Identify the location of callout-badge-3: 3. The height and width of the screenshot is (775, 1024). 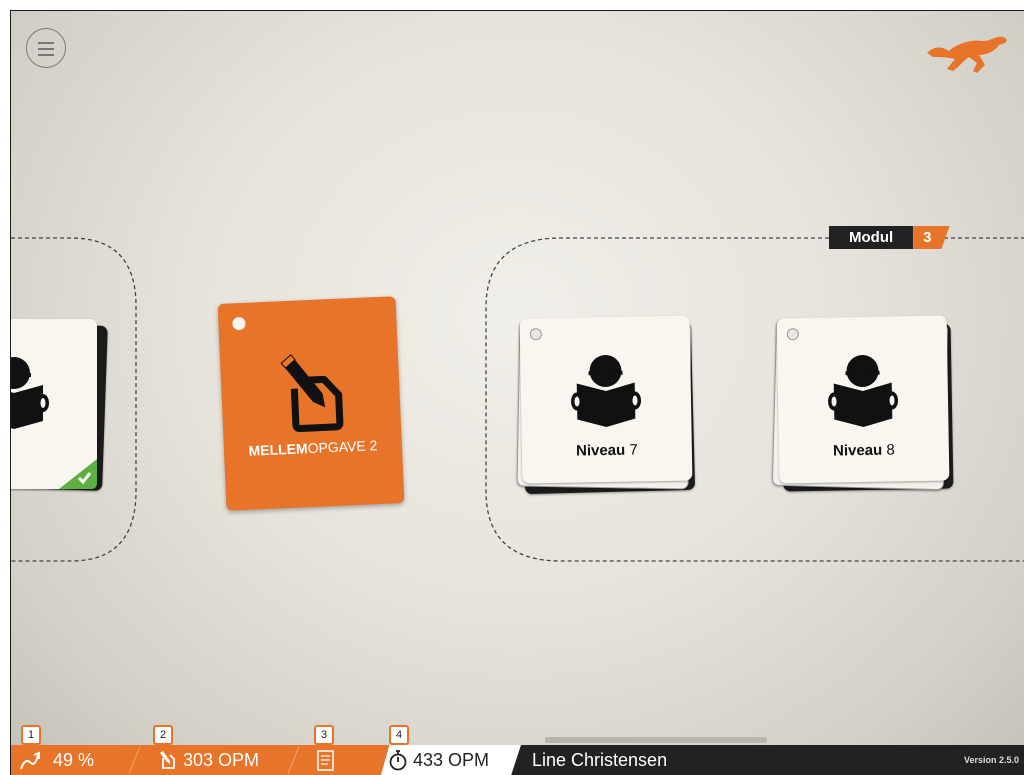
(324, 735).